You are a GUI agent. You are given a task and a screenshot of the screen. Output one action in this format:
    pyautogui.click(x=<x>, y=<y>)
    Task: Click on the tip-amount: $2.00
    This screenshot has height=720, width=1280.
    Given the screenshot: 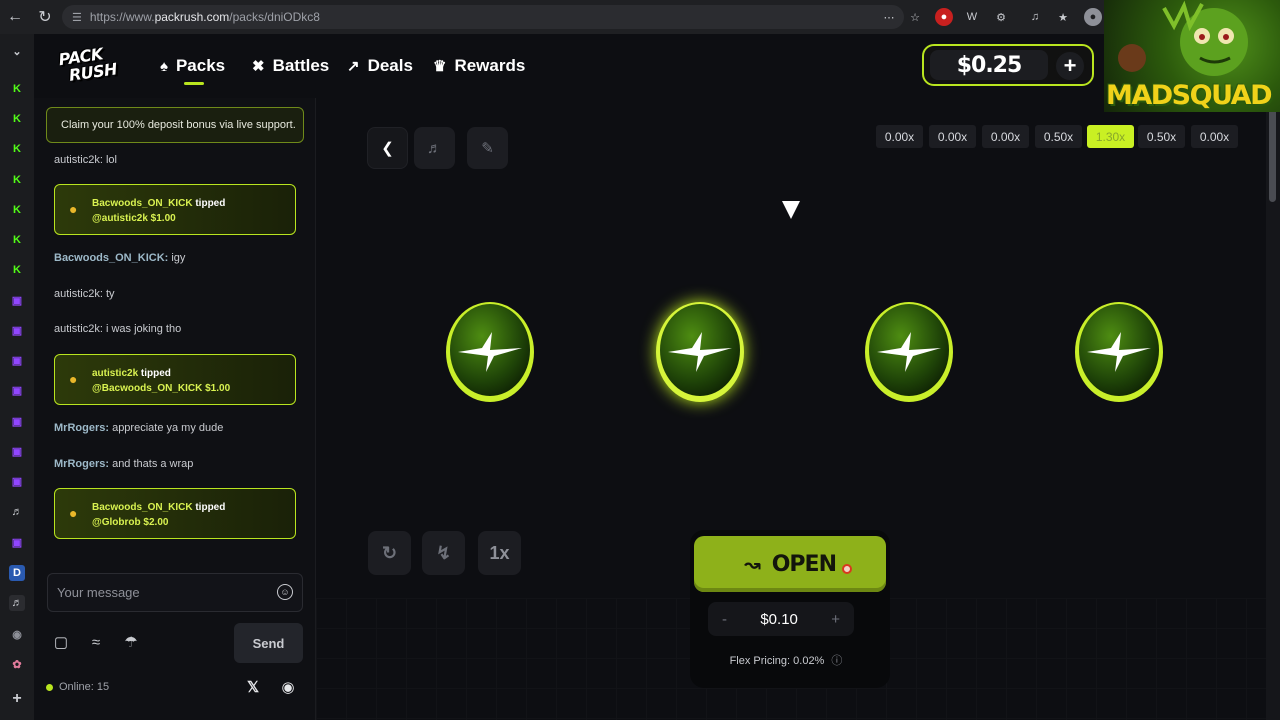 What is the action you would take?
    pyautogui.click(x=154, y=522)
    